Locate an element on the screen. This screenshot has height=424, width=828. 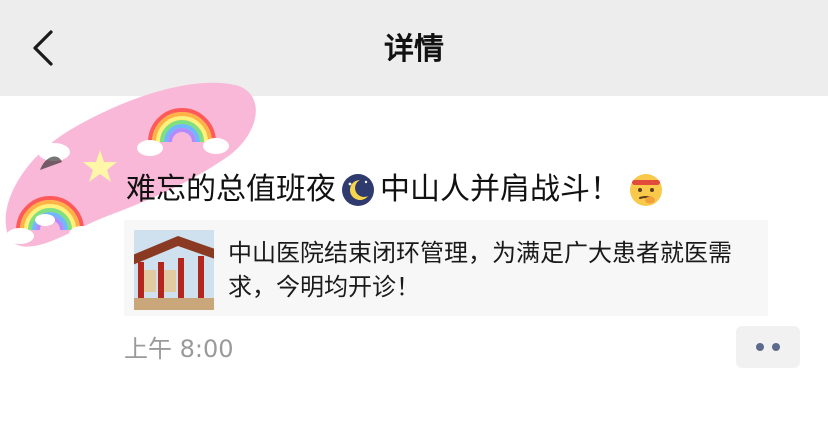
moon-night-icon is located at coordinates (358, 190).